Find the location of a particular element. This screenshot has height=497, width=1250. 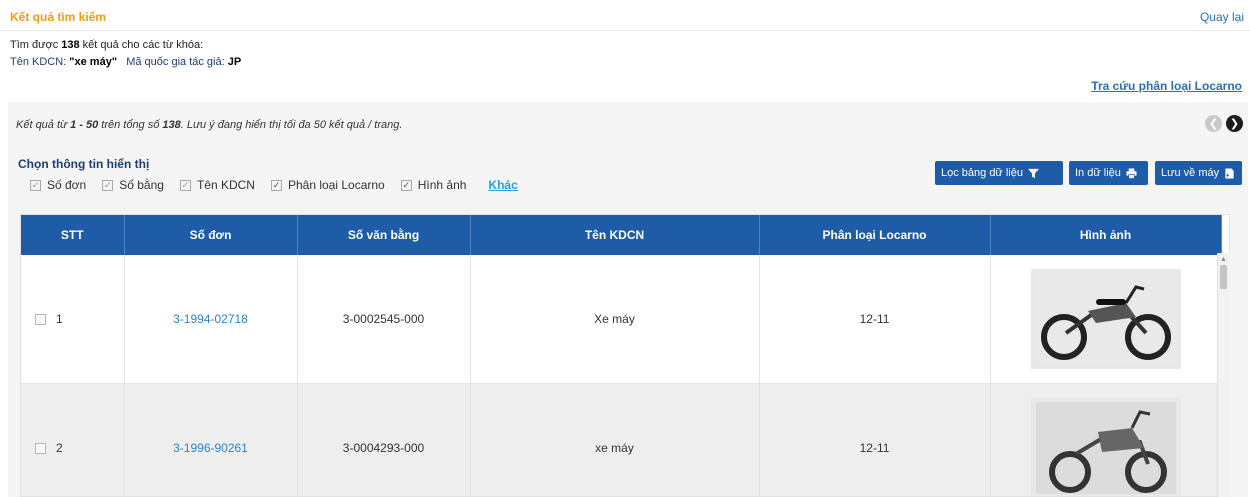

table-scrollbar is located at coordinates (1223, 375).